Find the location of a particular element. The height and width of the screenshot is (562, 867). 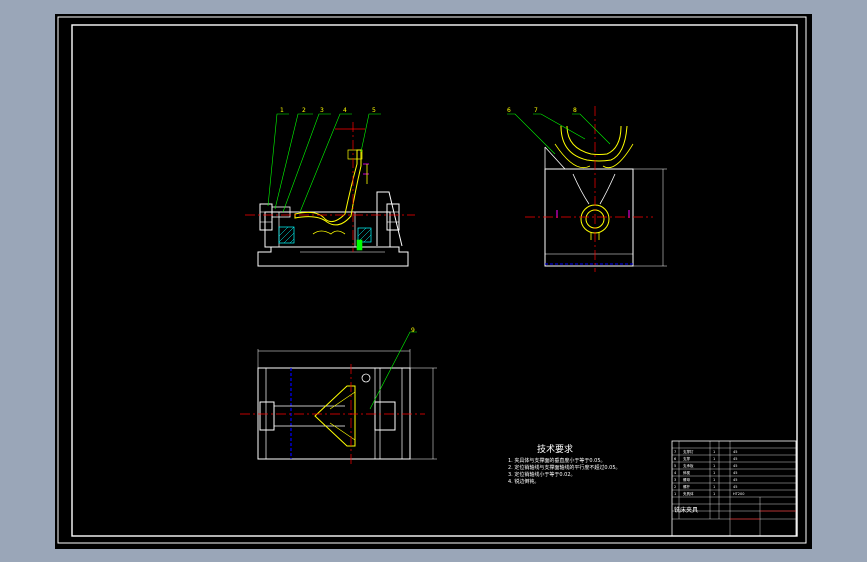

part-label-9: 9 is located at coordinates (413, 330).